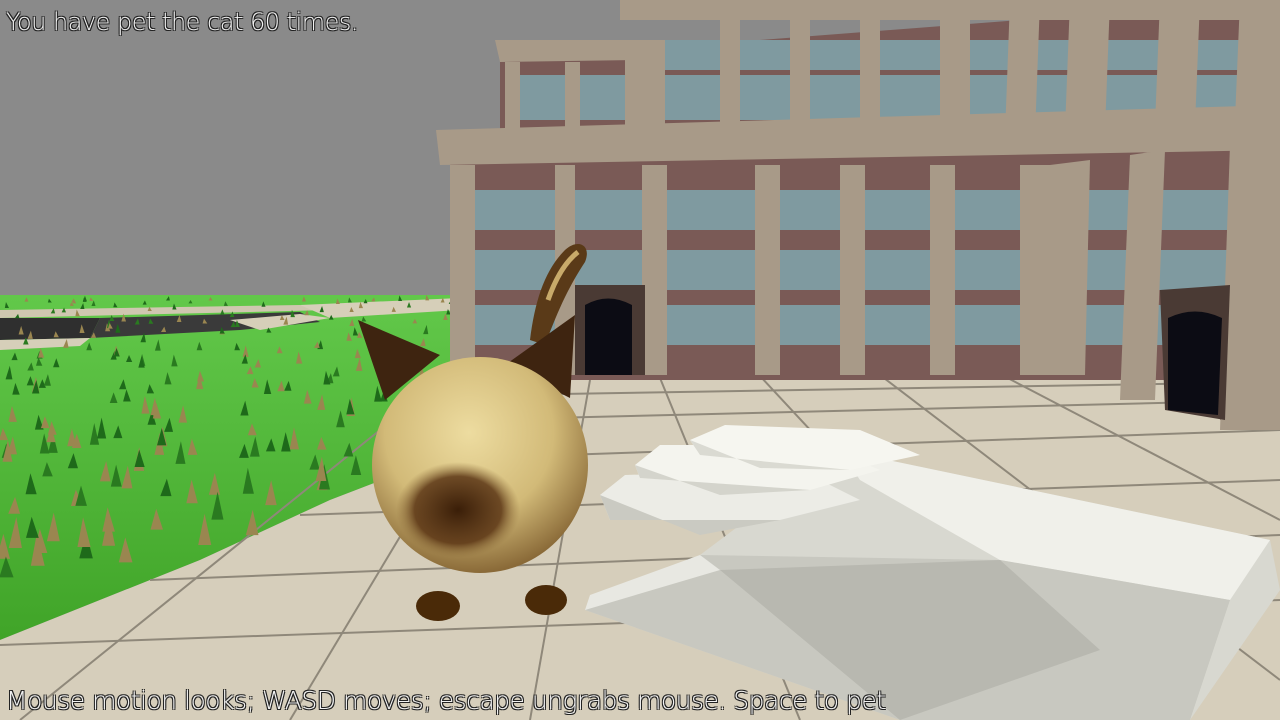 This screenshot has height=720, width=1280. I want to click on pet-counter-text: You have pet the cat 60 times., so click(182, 22).